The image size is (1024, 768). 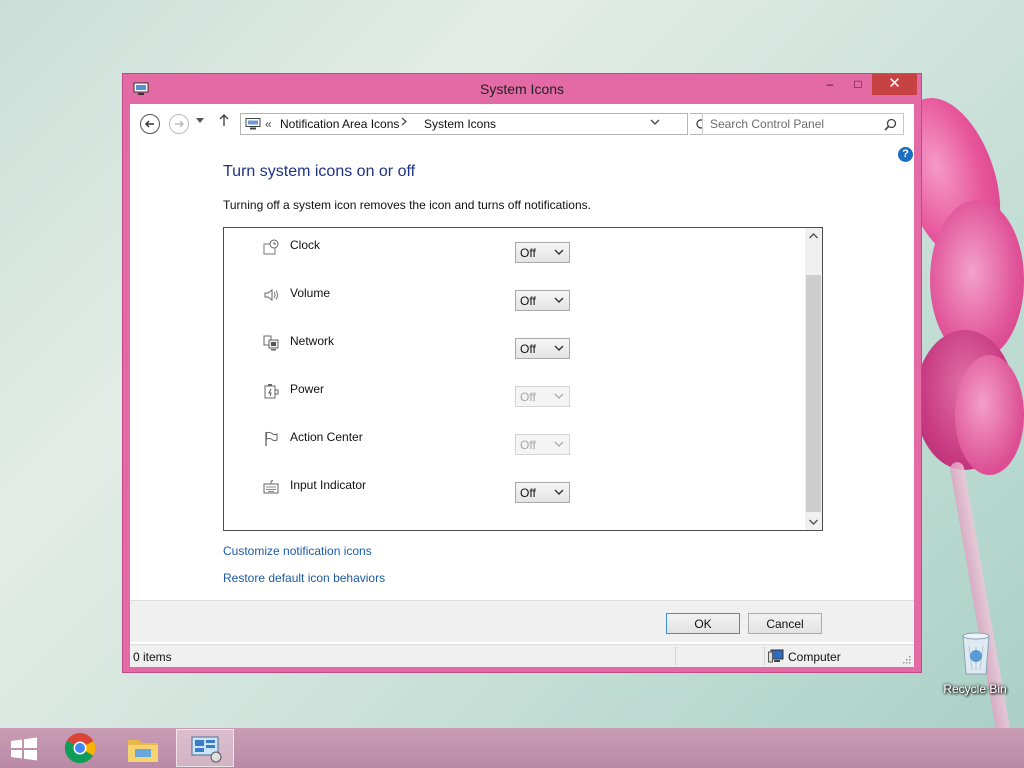 What do you see at coordinates (319, 171) in the screenshot?
I see `page-title: Turn system icons on or off` at bounding box center [319, 171].